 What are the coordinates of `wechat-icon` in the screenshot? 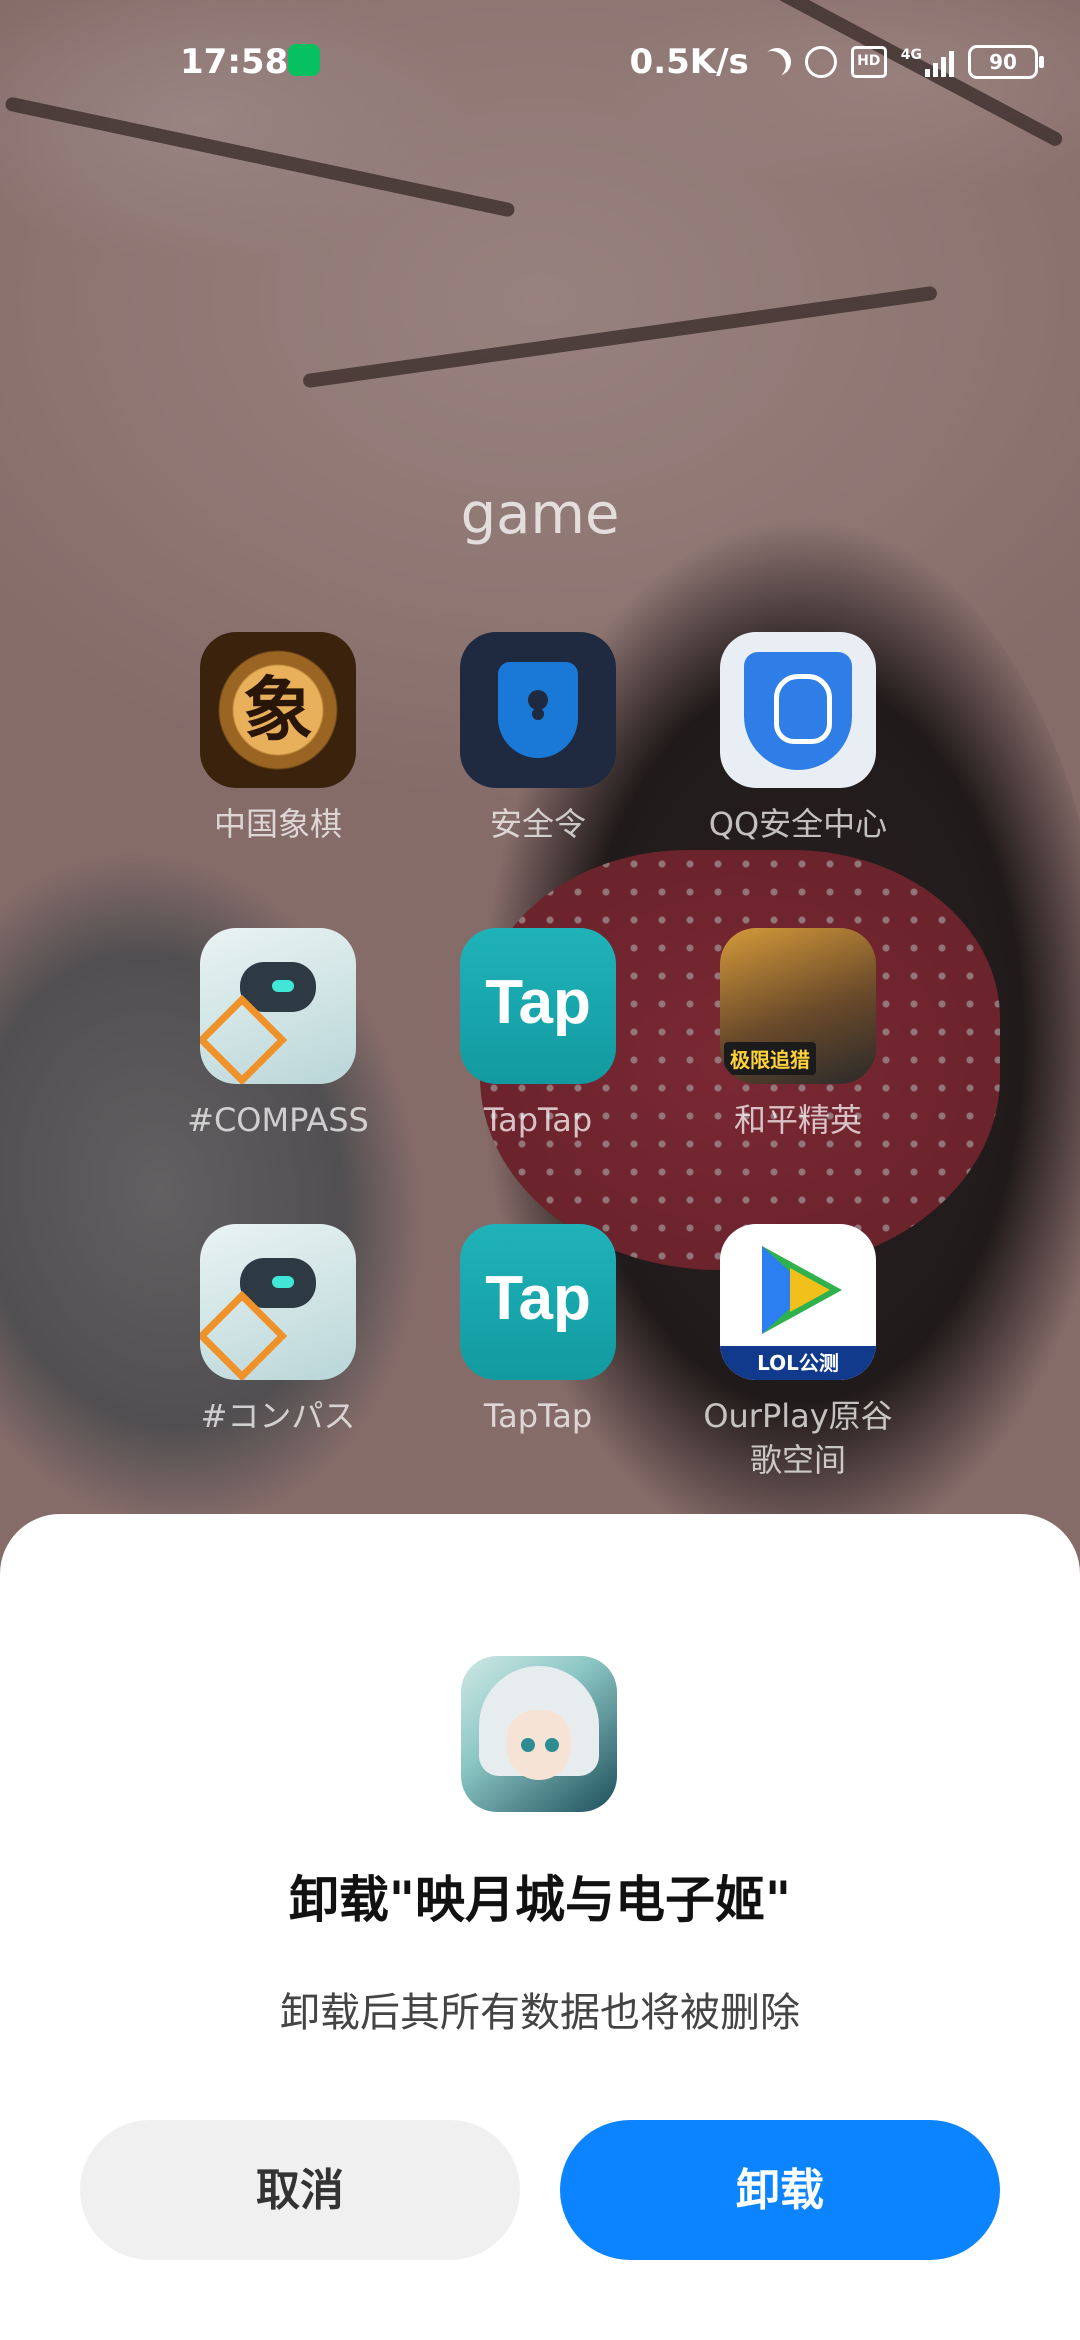 It's located at (304, 60).